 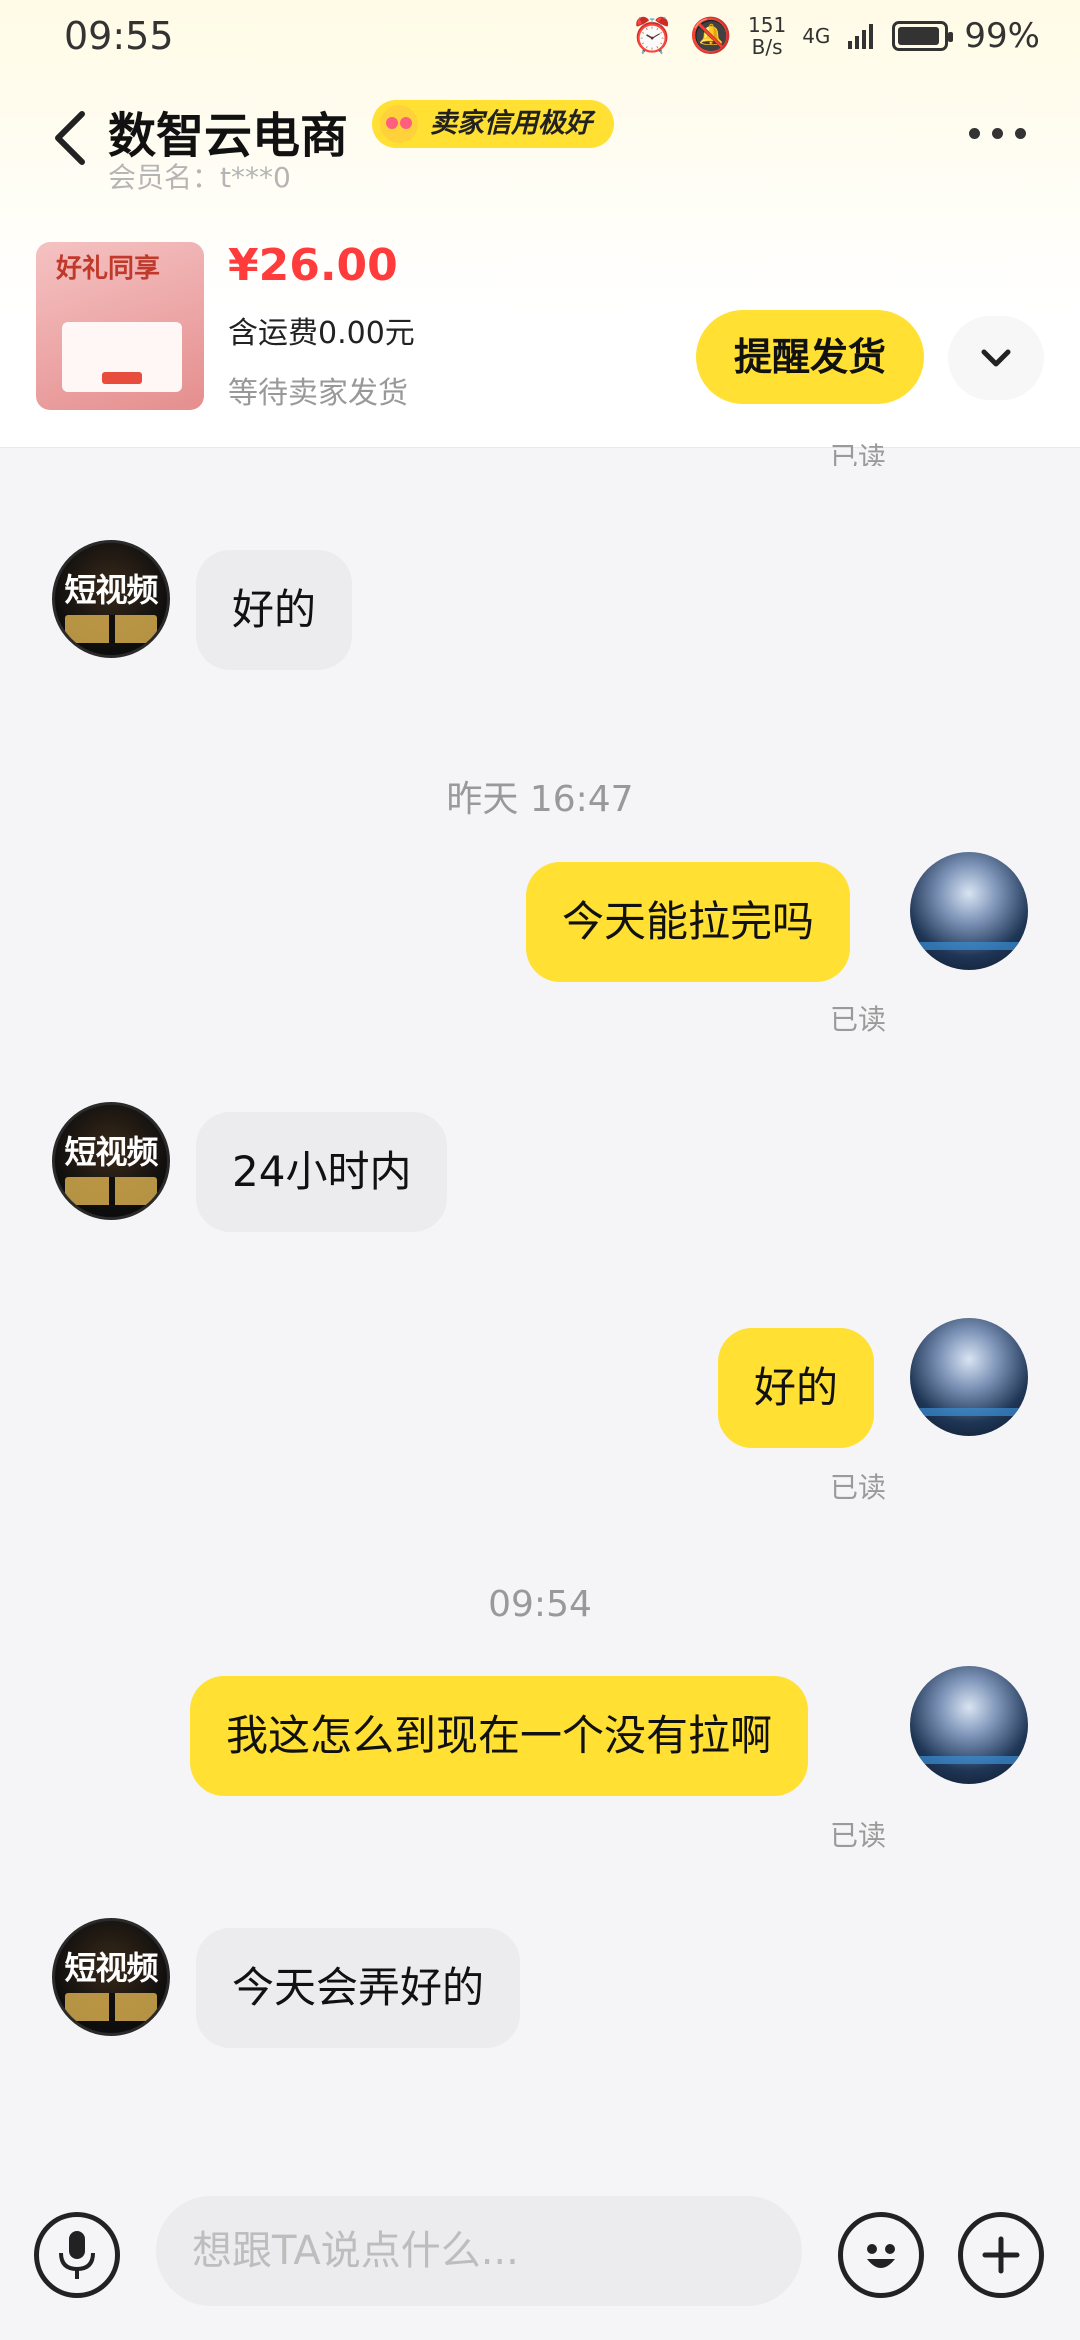 I want to click on network-type: 4G, so click(x=816, y=36).